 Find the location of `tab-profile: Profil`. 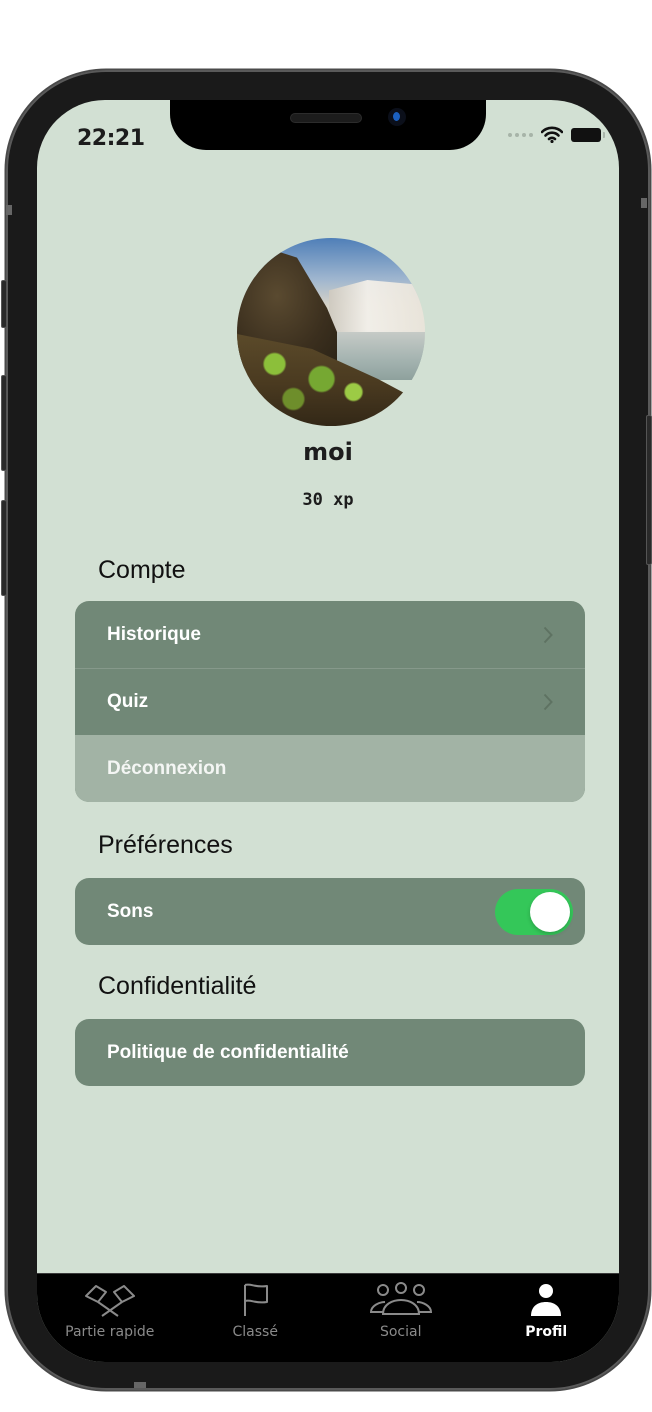

tab-profile: Profil is located at coordinates (547, 1318).